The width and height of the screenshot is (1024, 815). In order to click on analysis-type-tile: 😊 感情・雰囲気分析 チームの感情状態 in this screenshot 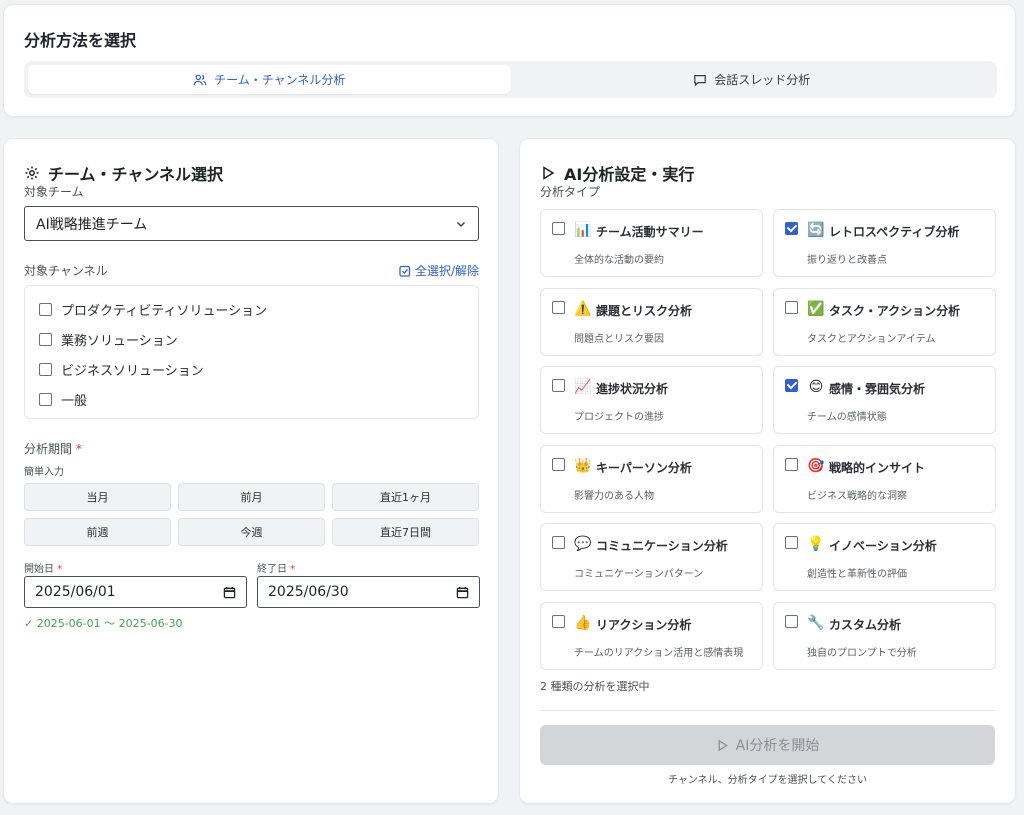, I will do `click(884, 400)`.